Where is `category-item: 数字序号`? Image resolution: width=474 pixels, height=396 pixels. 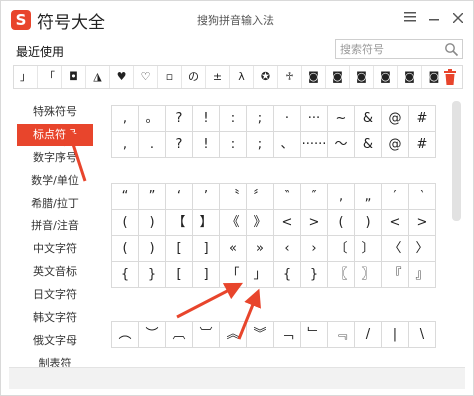 category-item: 数字序号 is located at coordinates (55, 158).